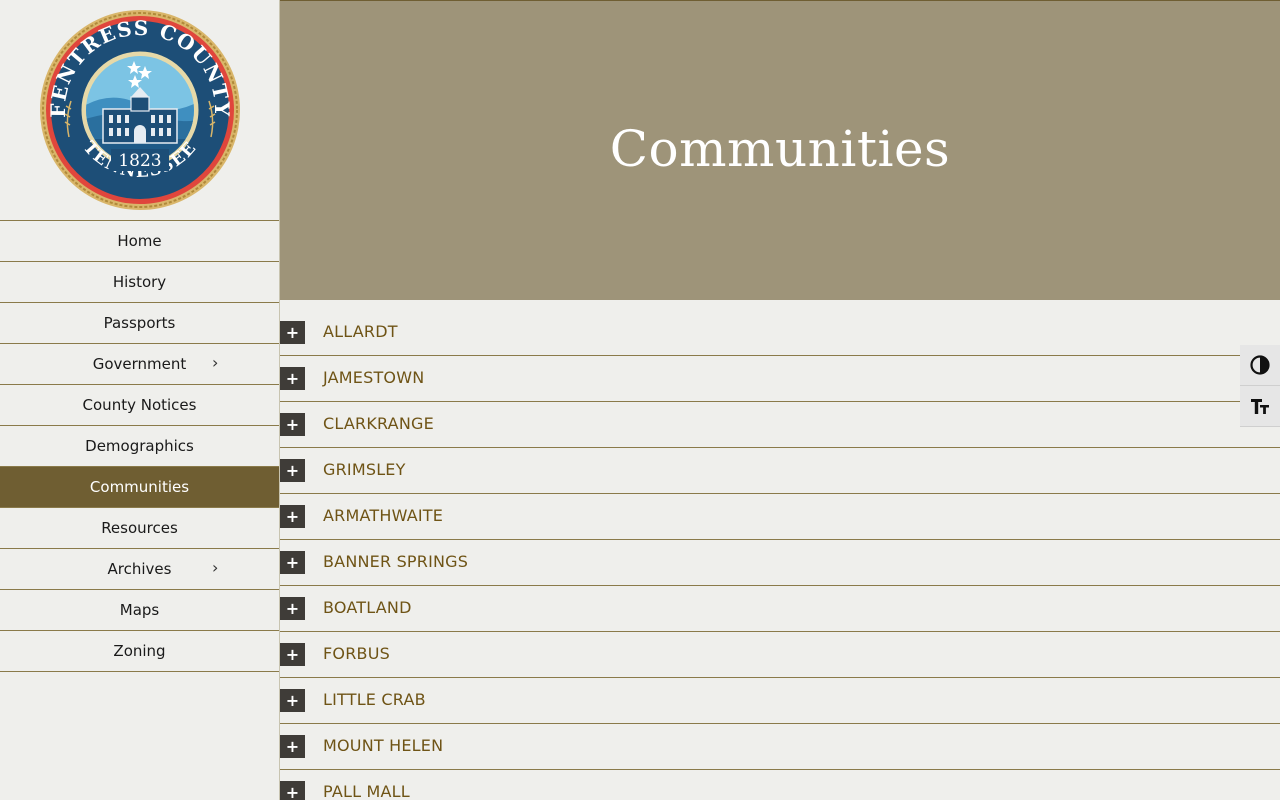 The height and width of the screenshot is (800, 1280). I want to click on accordion-item-label: CLARKRANGE, so click(378, 423).